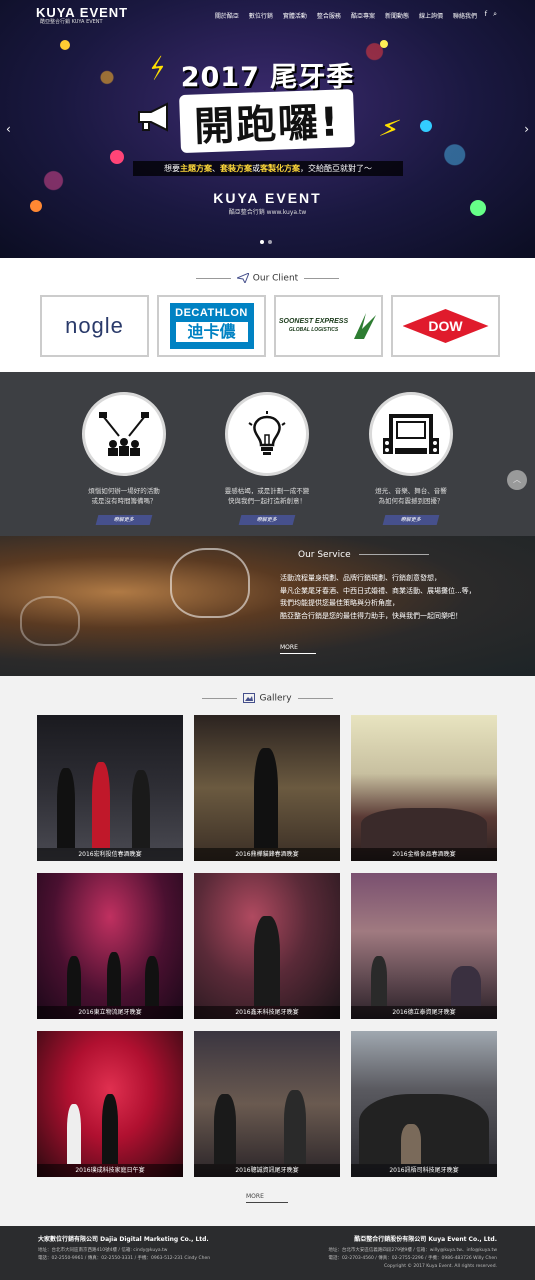  I want to click on service-more-link: MORE, so click(298, 649).